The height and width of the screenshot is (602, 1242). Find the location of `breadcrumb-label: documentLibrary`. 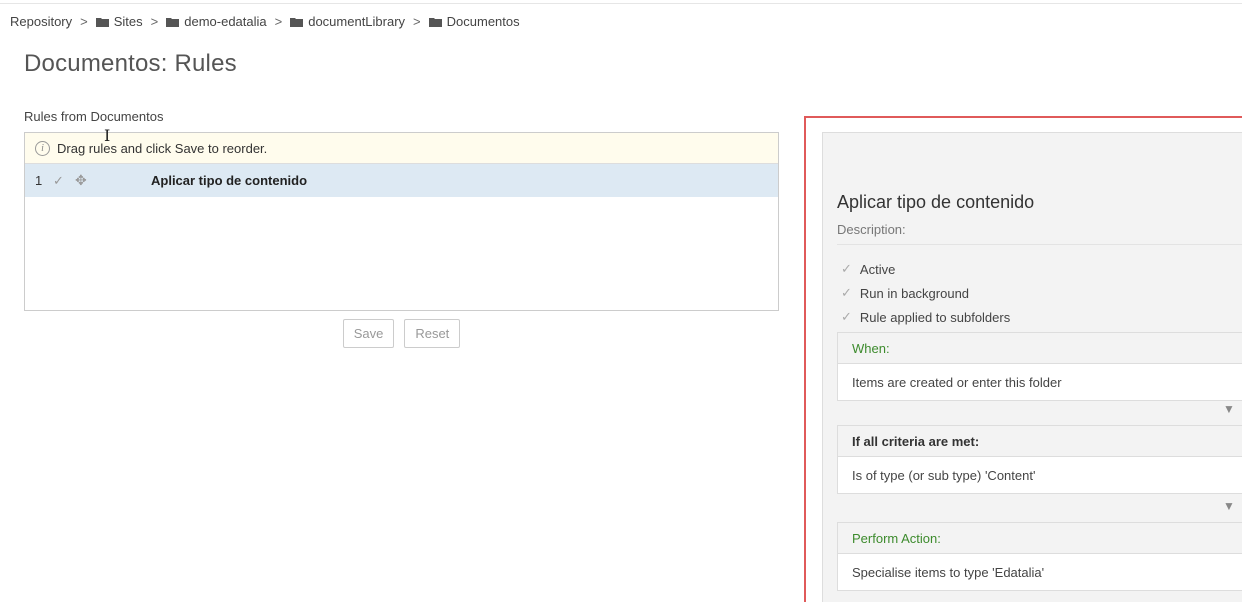

breadcrumb-label: documentLibrary is located at coordinates (357, 21).